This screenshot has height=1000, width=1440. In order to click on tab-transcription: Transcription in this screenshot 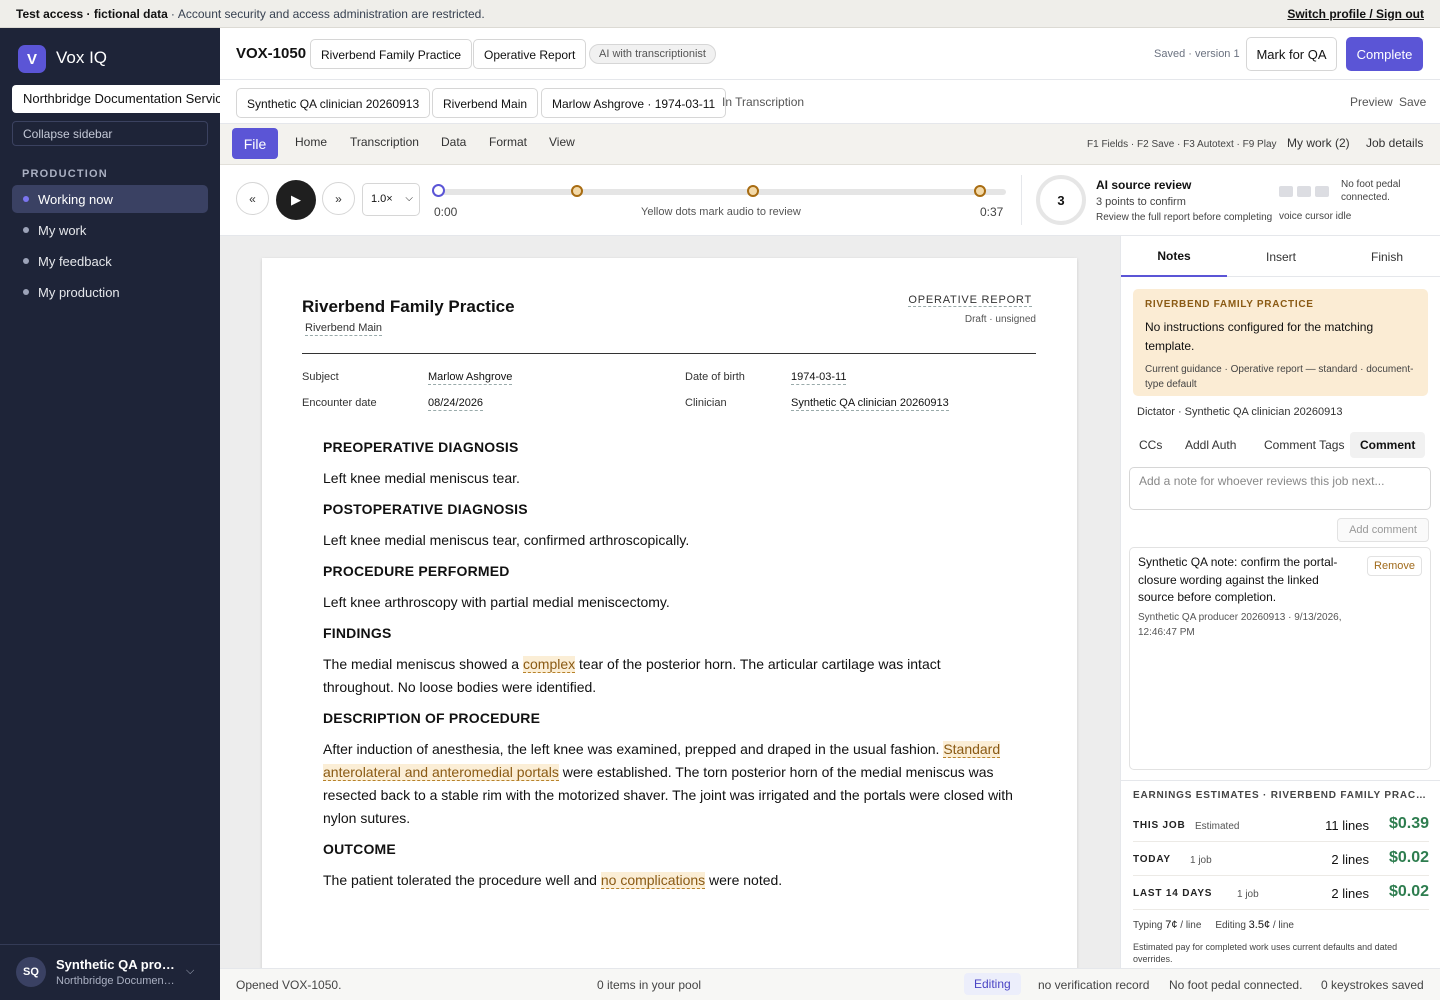, I will do `click(384, 142)`.